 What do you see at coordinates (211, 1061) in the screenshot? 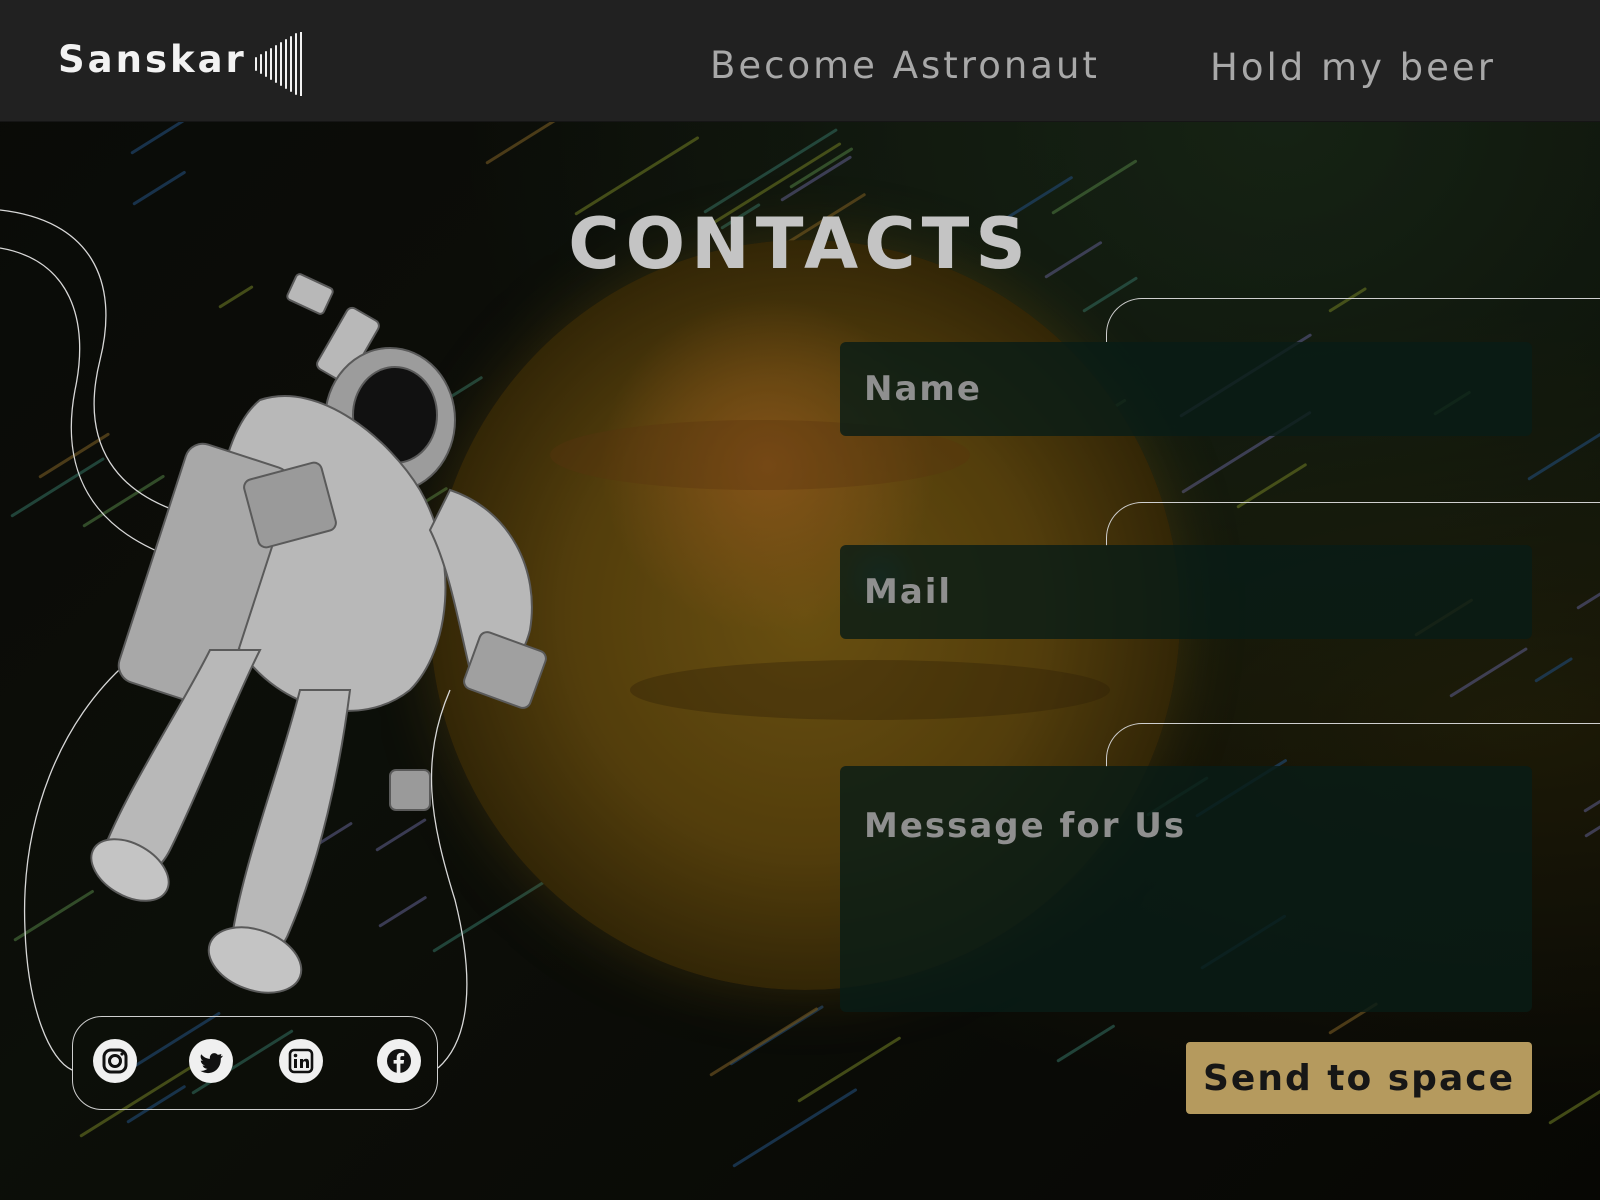
I see `twitter-icon` at bounding box center [211, 1061].